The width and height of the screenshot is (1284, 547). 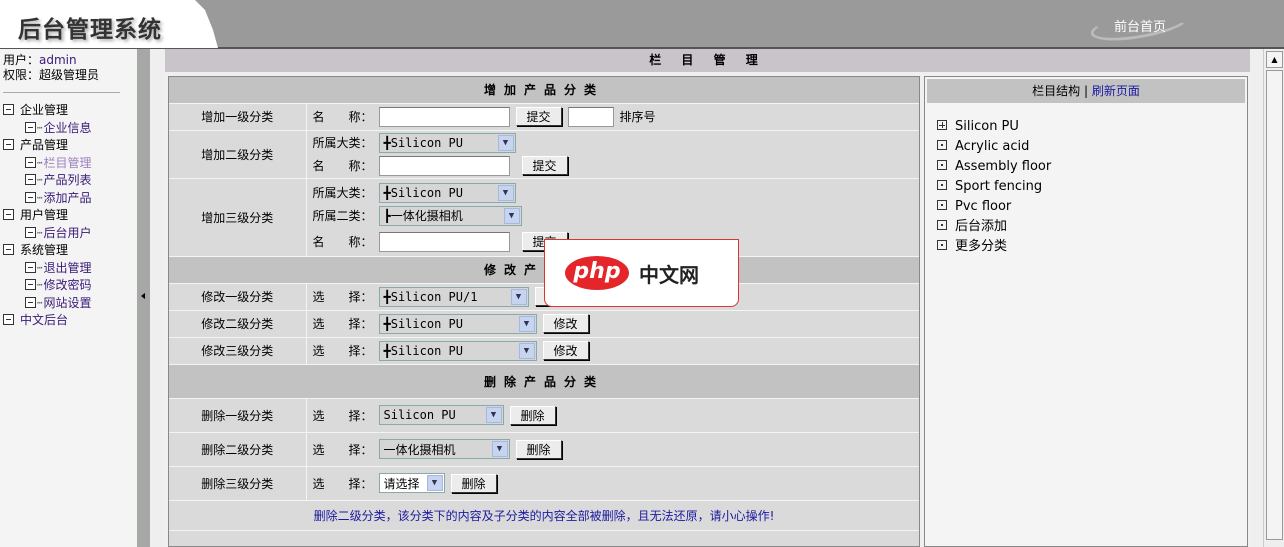 What do you see at coordinates (68, 304) in the screenshot?
I see `sidebar-item: ··· 网站设置` at bounding box center [68, 304].